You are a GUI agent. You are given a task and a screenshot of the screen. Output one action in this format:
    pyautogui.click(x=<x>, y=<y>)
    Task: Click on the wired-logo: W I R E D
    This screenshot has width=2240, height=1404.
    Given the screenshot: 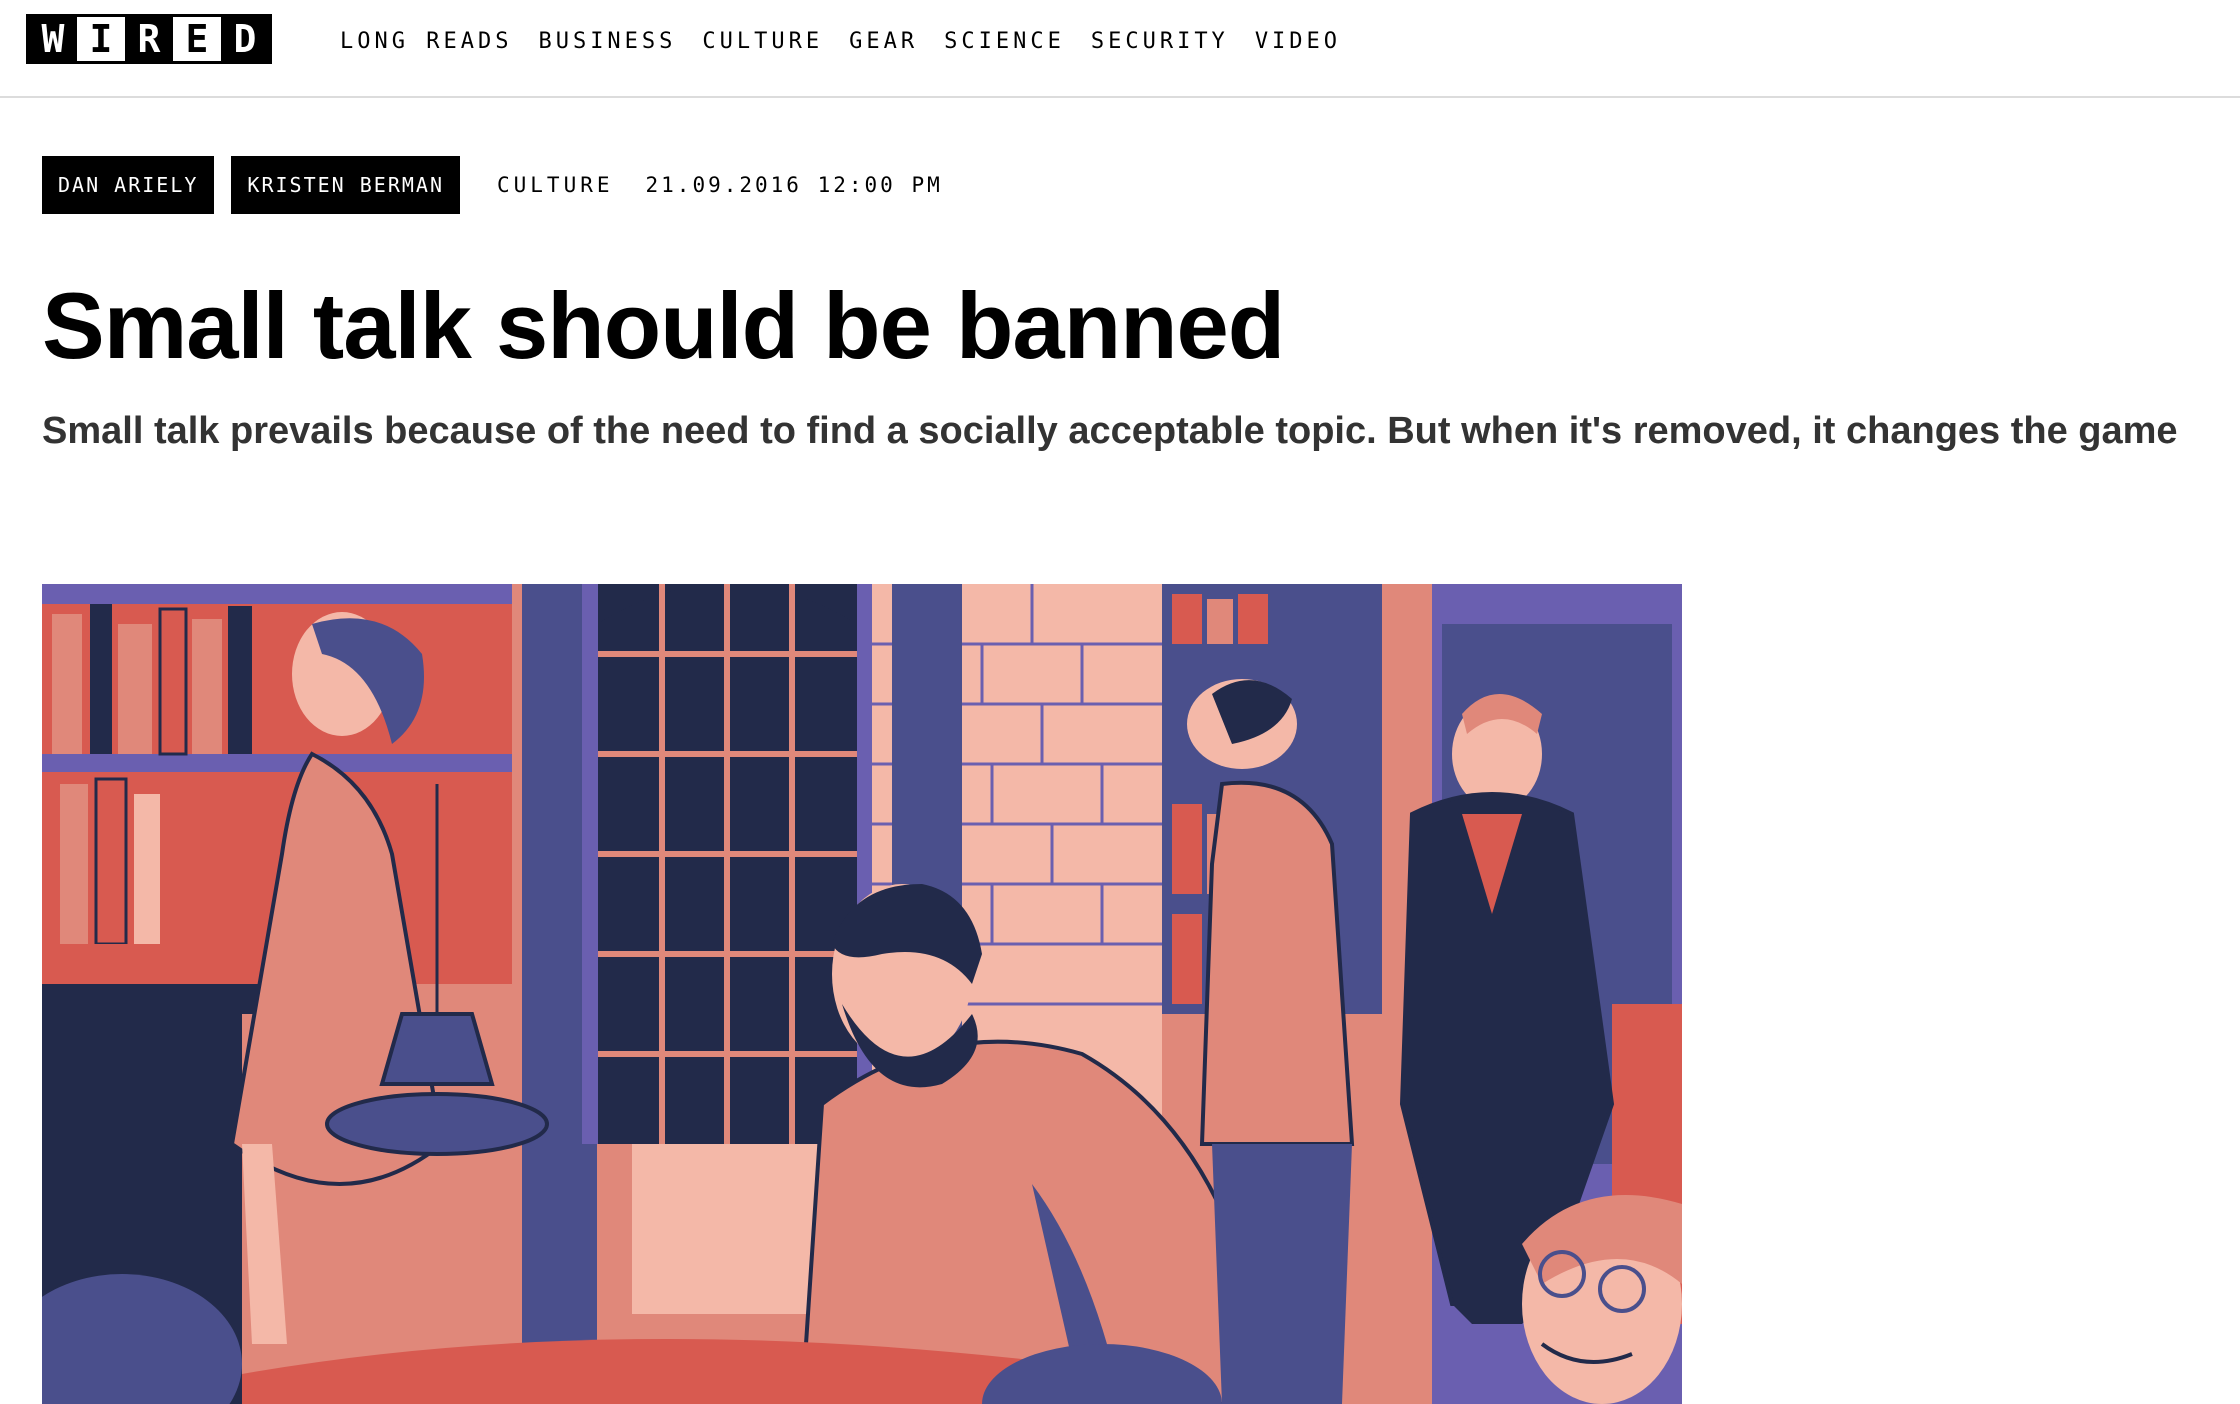 What is the action you would take?
    pyautogui.click(x=149, y=39)
    